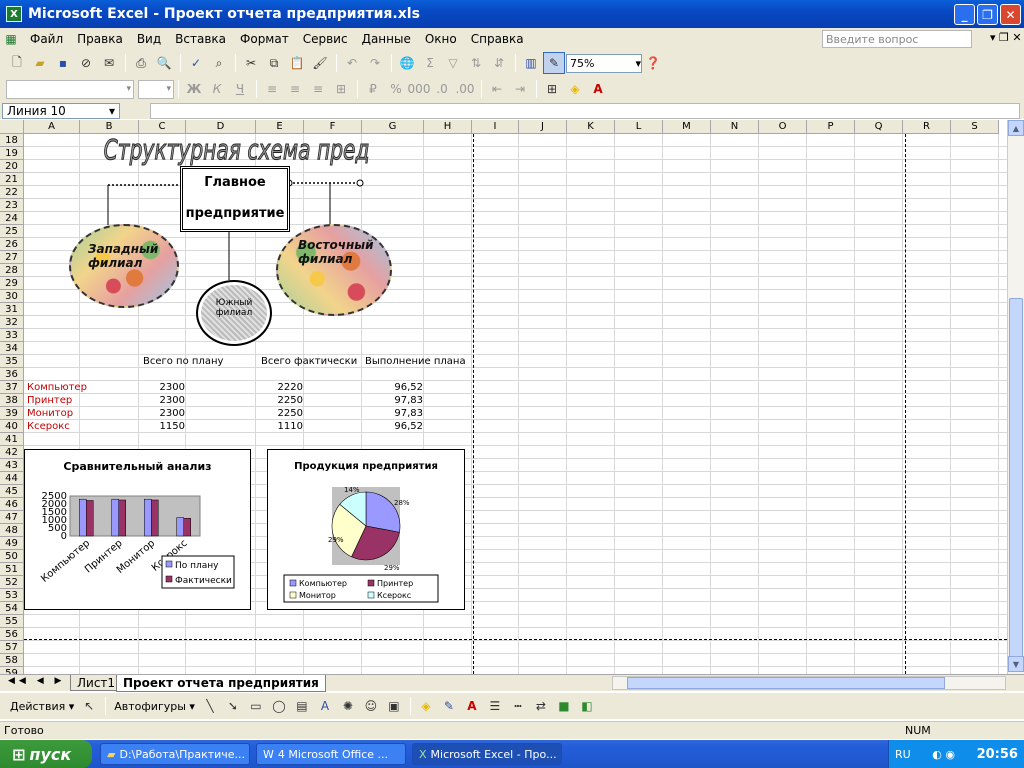 This screenshot has height=768, width=1024. Describe the element at coordinates (430, 63) in the screenshot. I see `autosum-icon: Σ` at that location.